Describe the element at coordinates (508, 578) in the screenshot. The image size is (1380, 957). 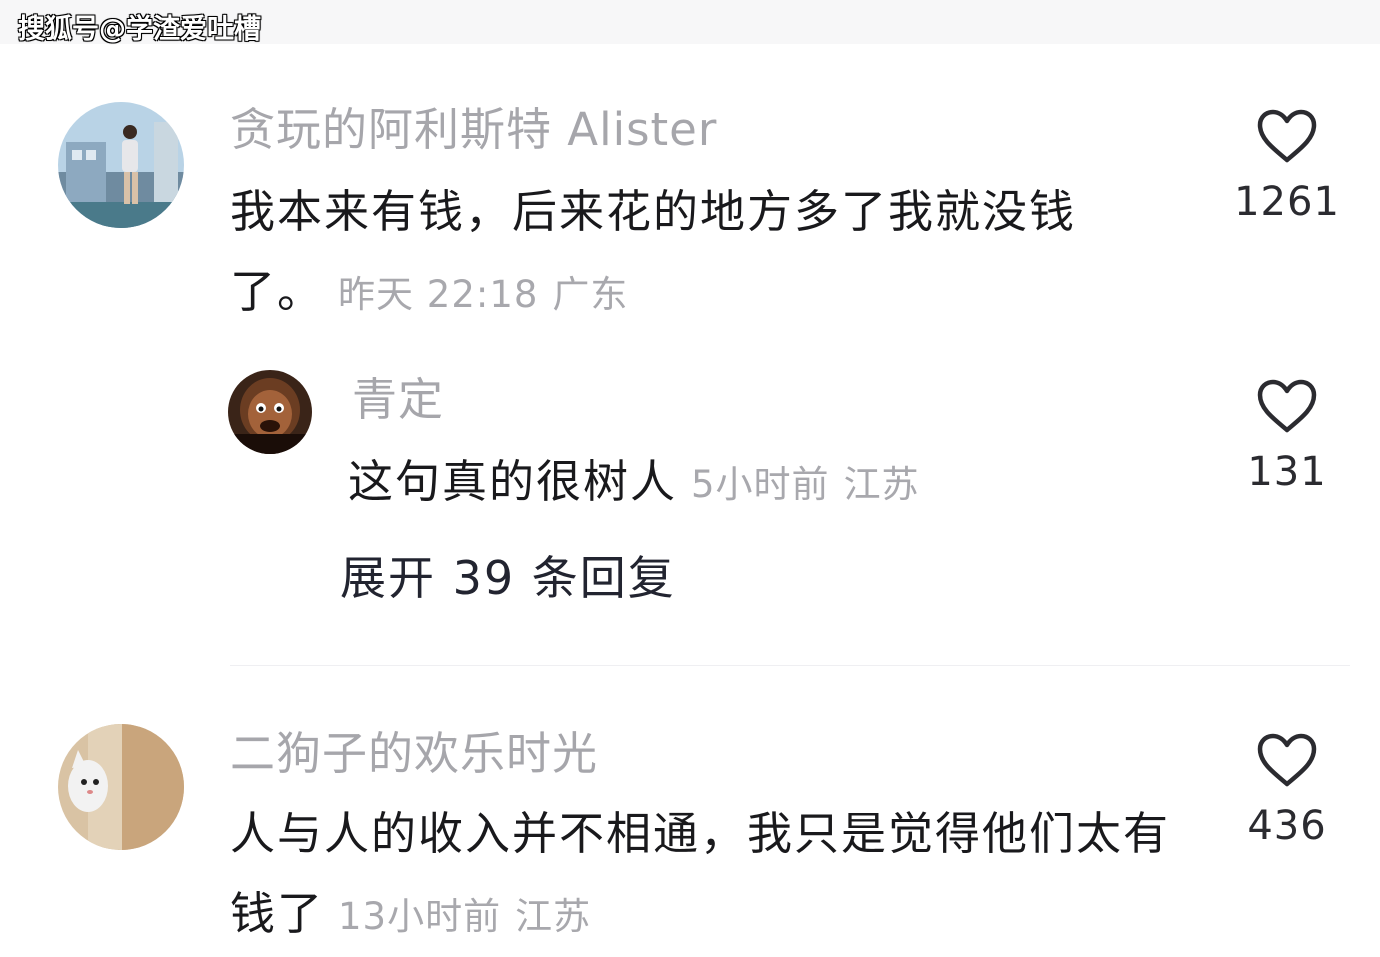
I see `expand-replies-button: 展开 39 条回复` at that location.